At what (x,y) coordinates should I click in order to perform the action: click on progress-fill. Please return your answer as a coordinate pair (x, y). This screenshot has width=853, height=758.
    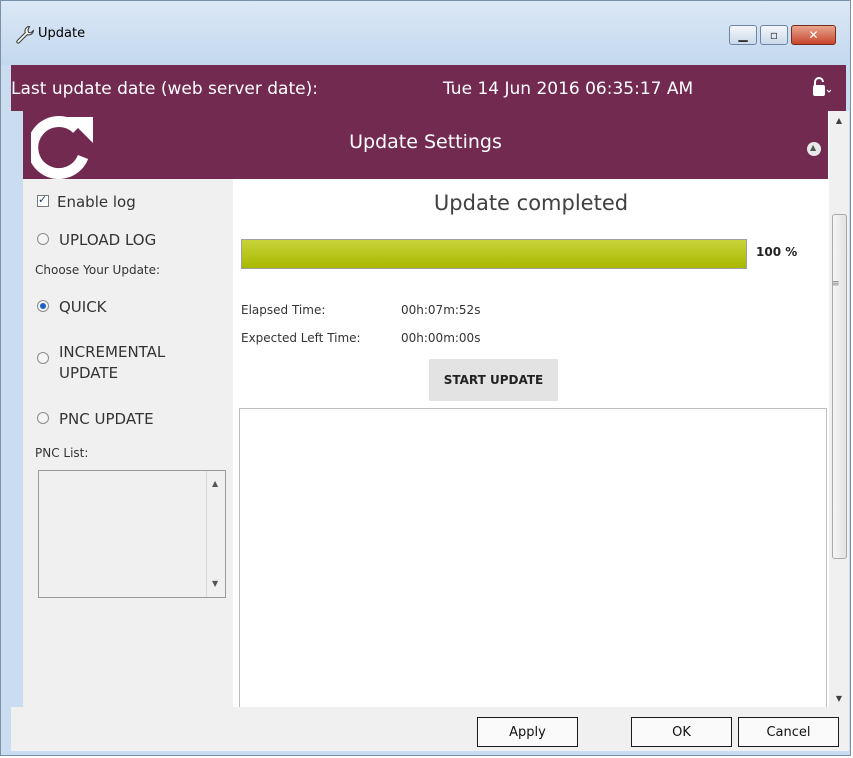
    Looking at the image, I should click on (494, 254).